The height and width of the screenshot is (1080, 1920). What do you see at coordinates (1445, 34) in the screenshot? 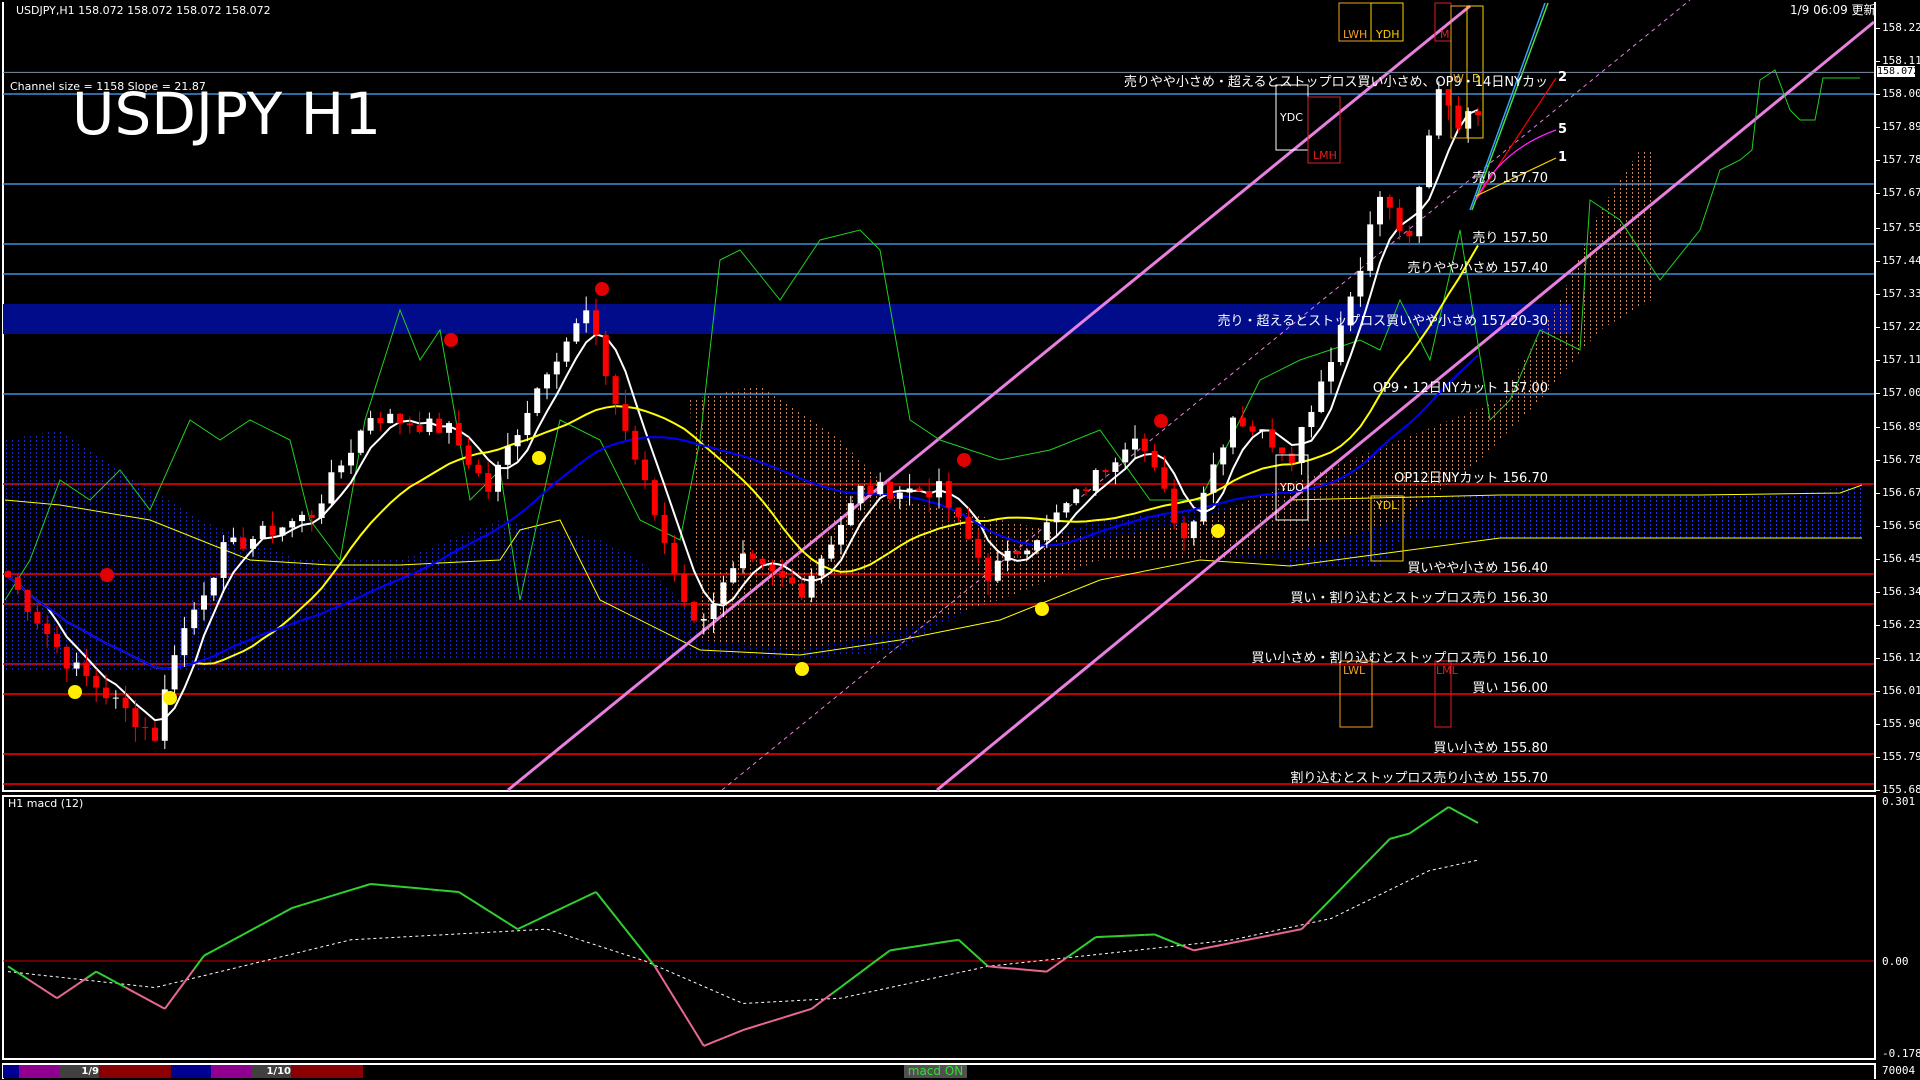
I see `label-m: M` at bounding box center [1445, 34].